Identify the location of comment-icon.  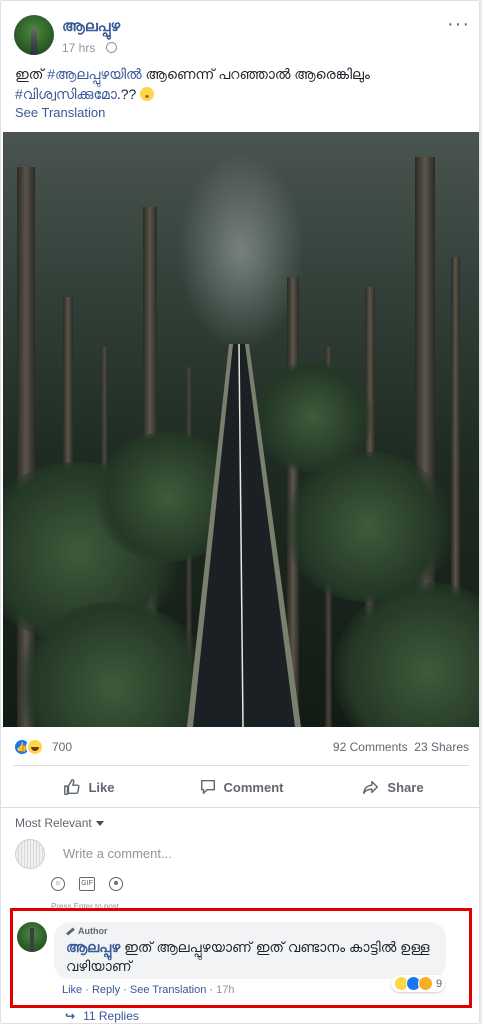
(207, 787).